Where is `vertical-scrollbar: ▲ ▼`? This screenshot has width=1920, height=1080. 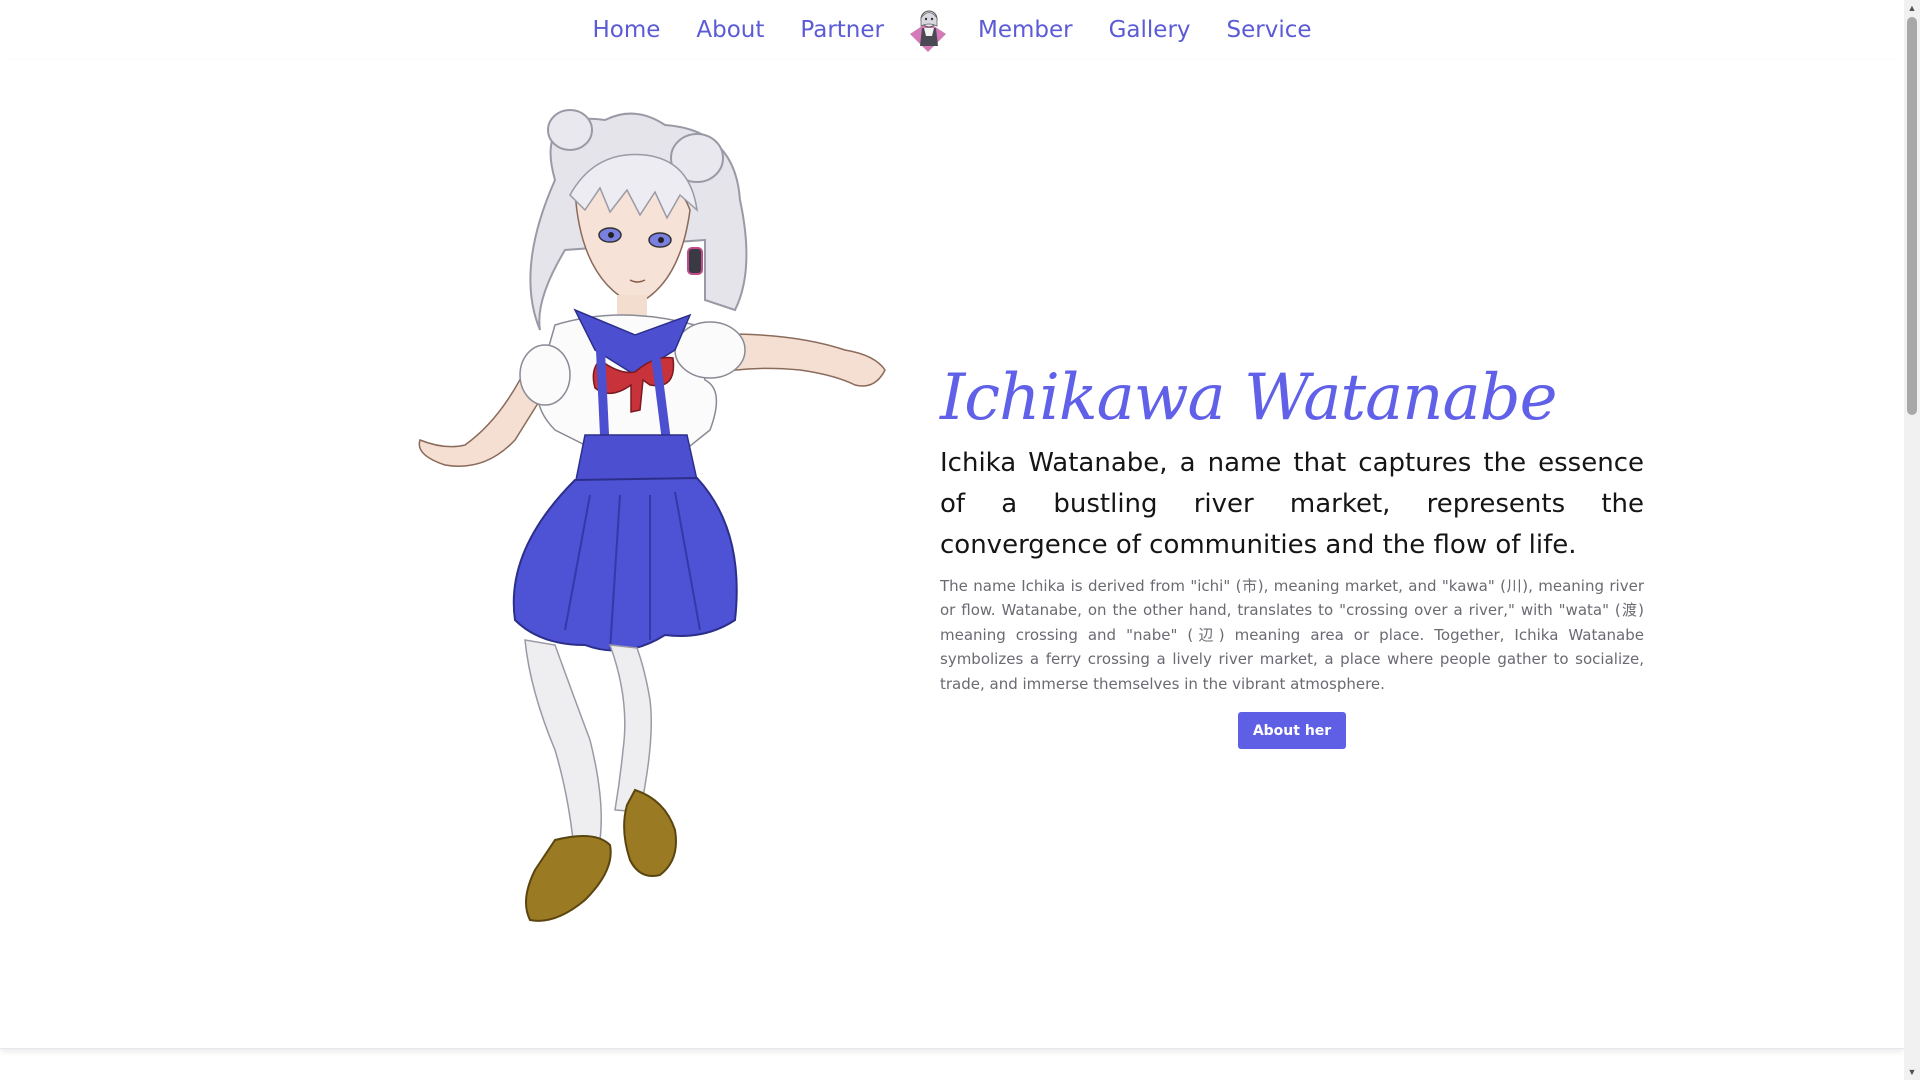
vertical-scrollbar: ▲ ▼ is located at coordinates (1912, 540).